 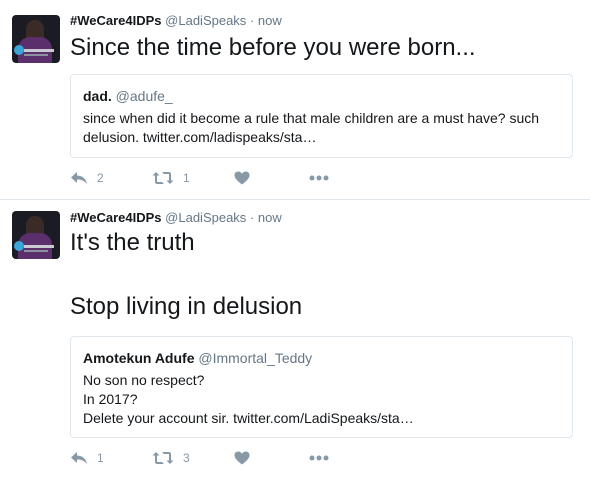 What do you see at coordinates (186, 274) in the screenshot?
I see `tweet-text: It's the truth Stop living in delusion` at bounding box center [186, 274].